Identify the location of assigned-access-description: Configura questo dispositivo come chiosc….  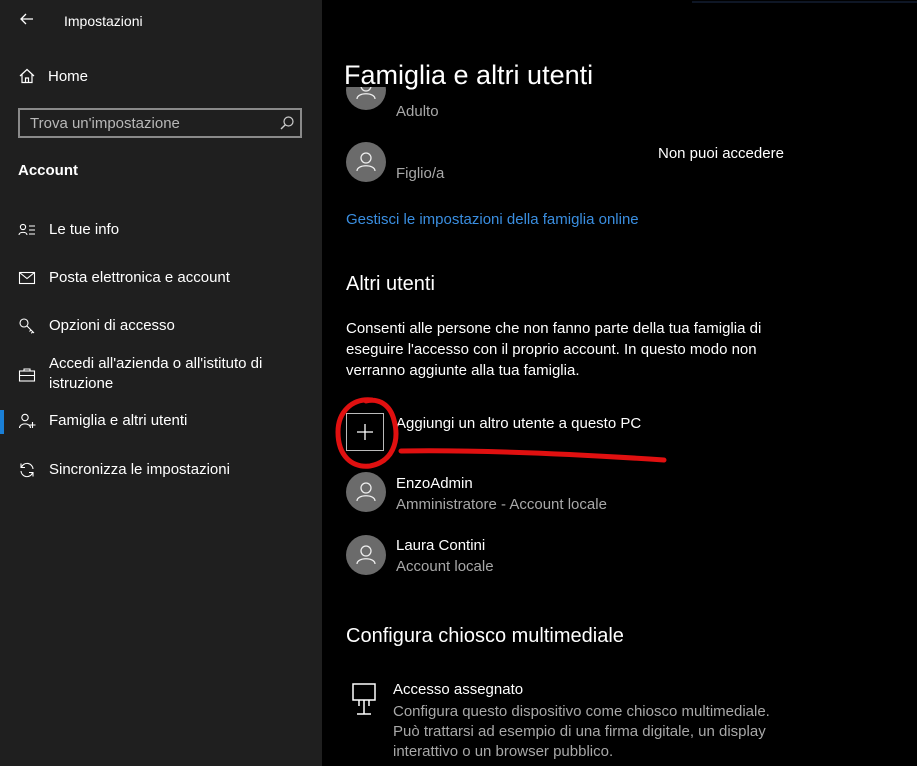
(581, 731).